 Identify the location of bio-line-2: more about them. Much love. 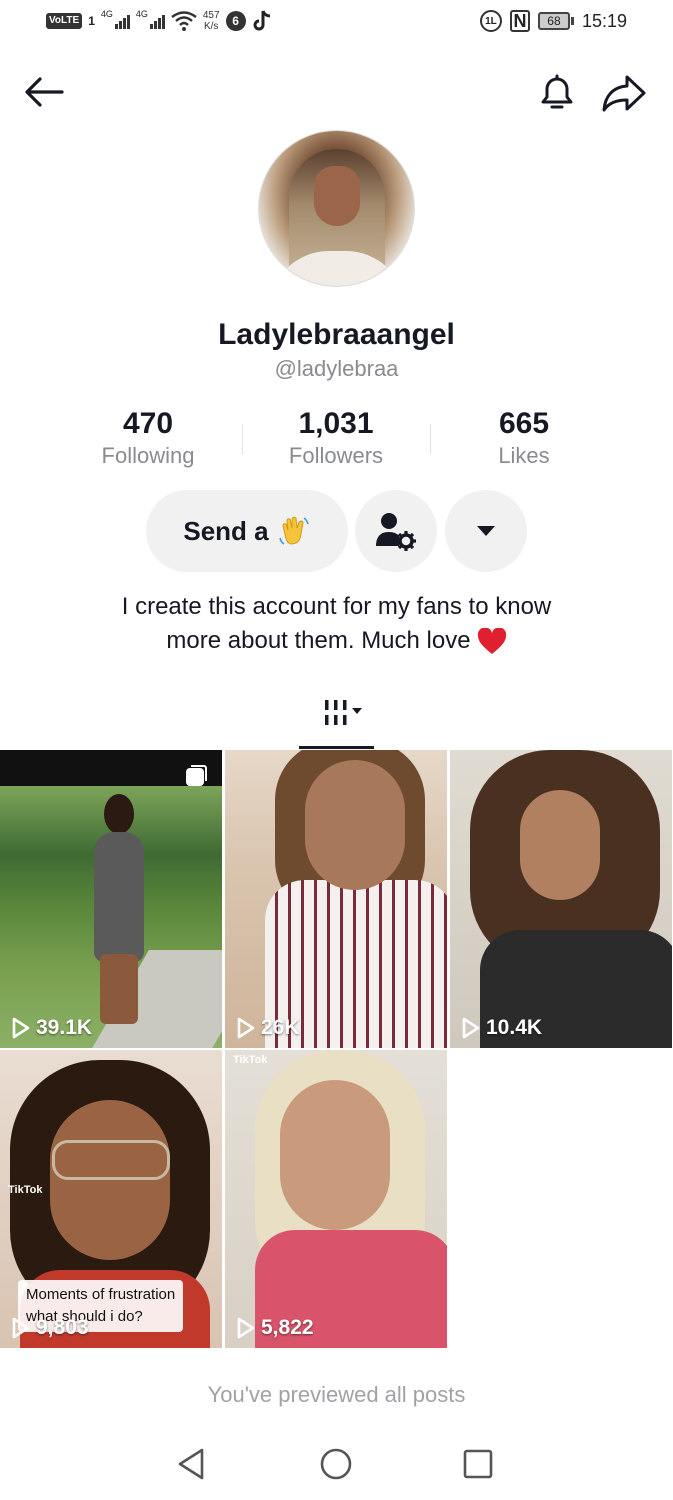
(318, 640).